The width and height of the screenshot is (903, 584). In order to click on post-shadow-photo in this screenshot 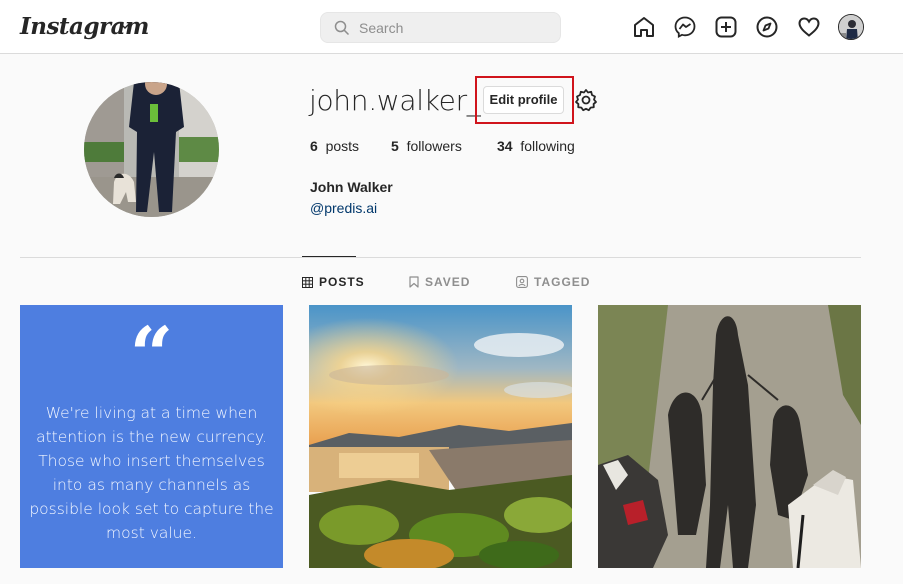, I will do `click(729, 436)`.